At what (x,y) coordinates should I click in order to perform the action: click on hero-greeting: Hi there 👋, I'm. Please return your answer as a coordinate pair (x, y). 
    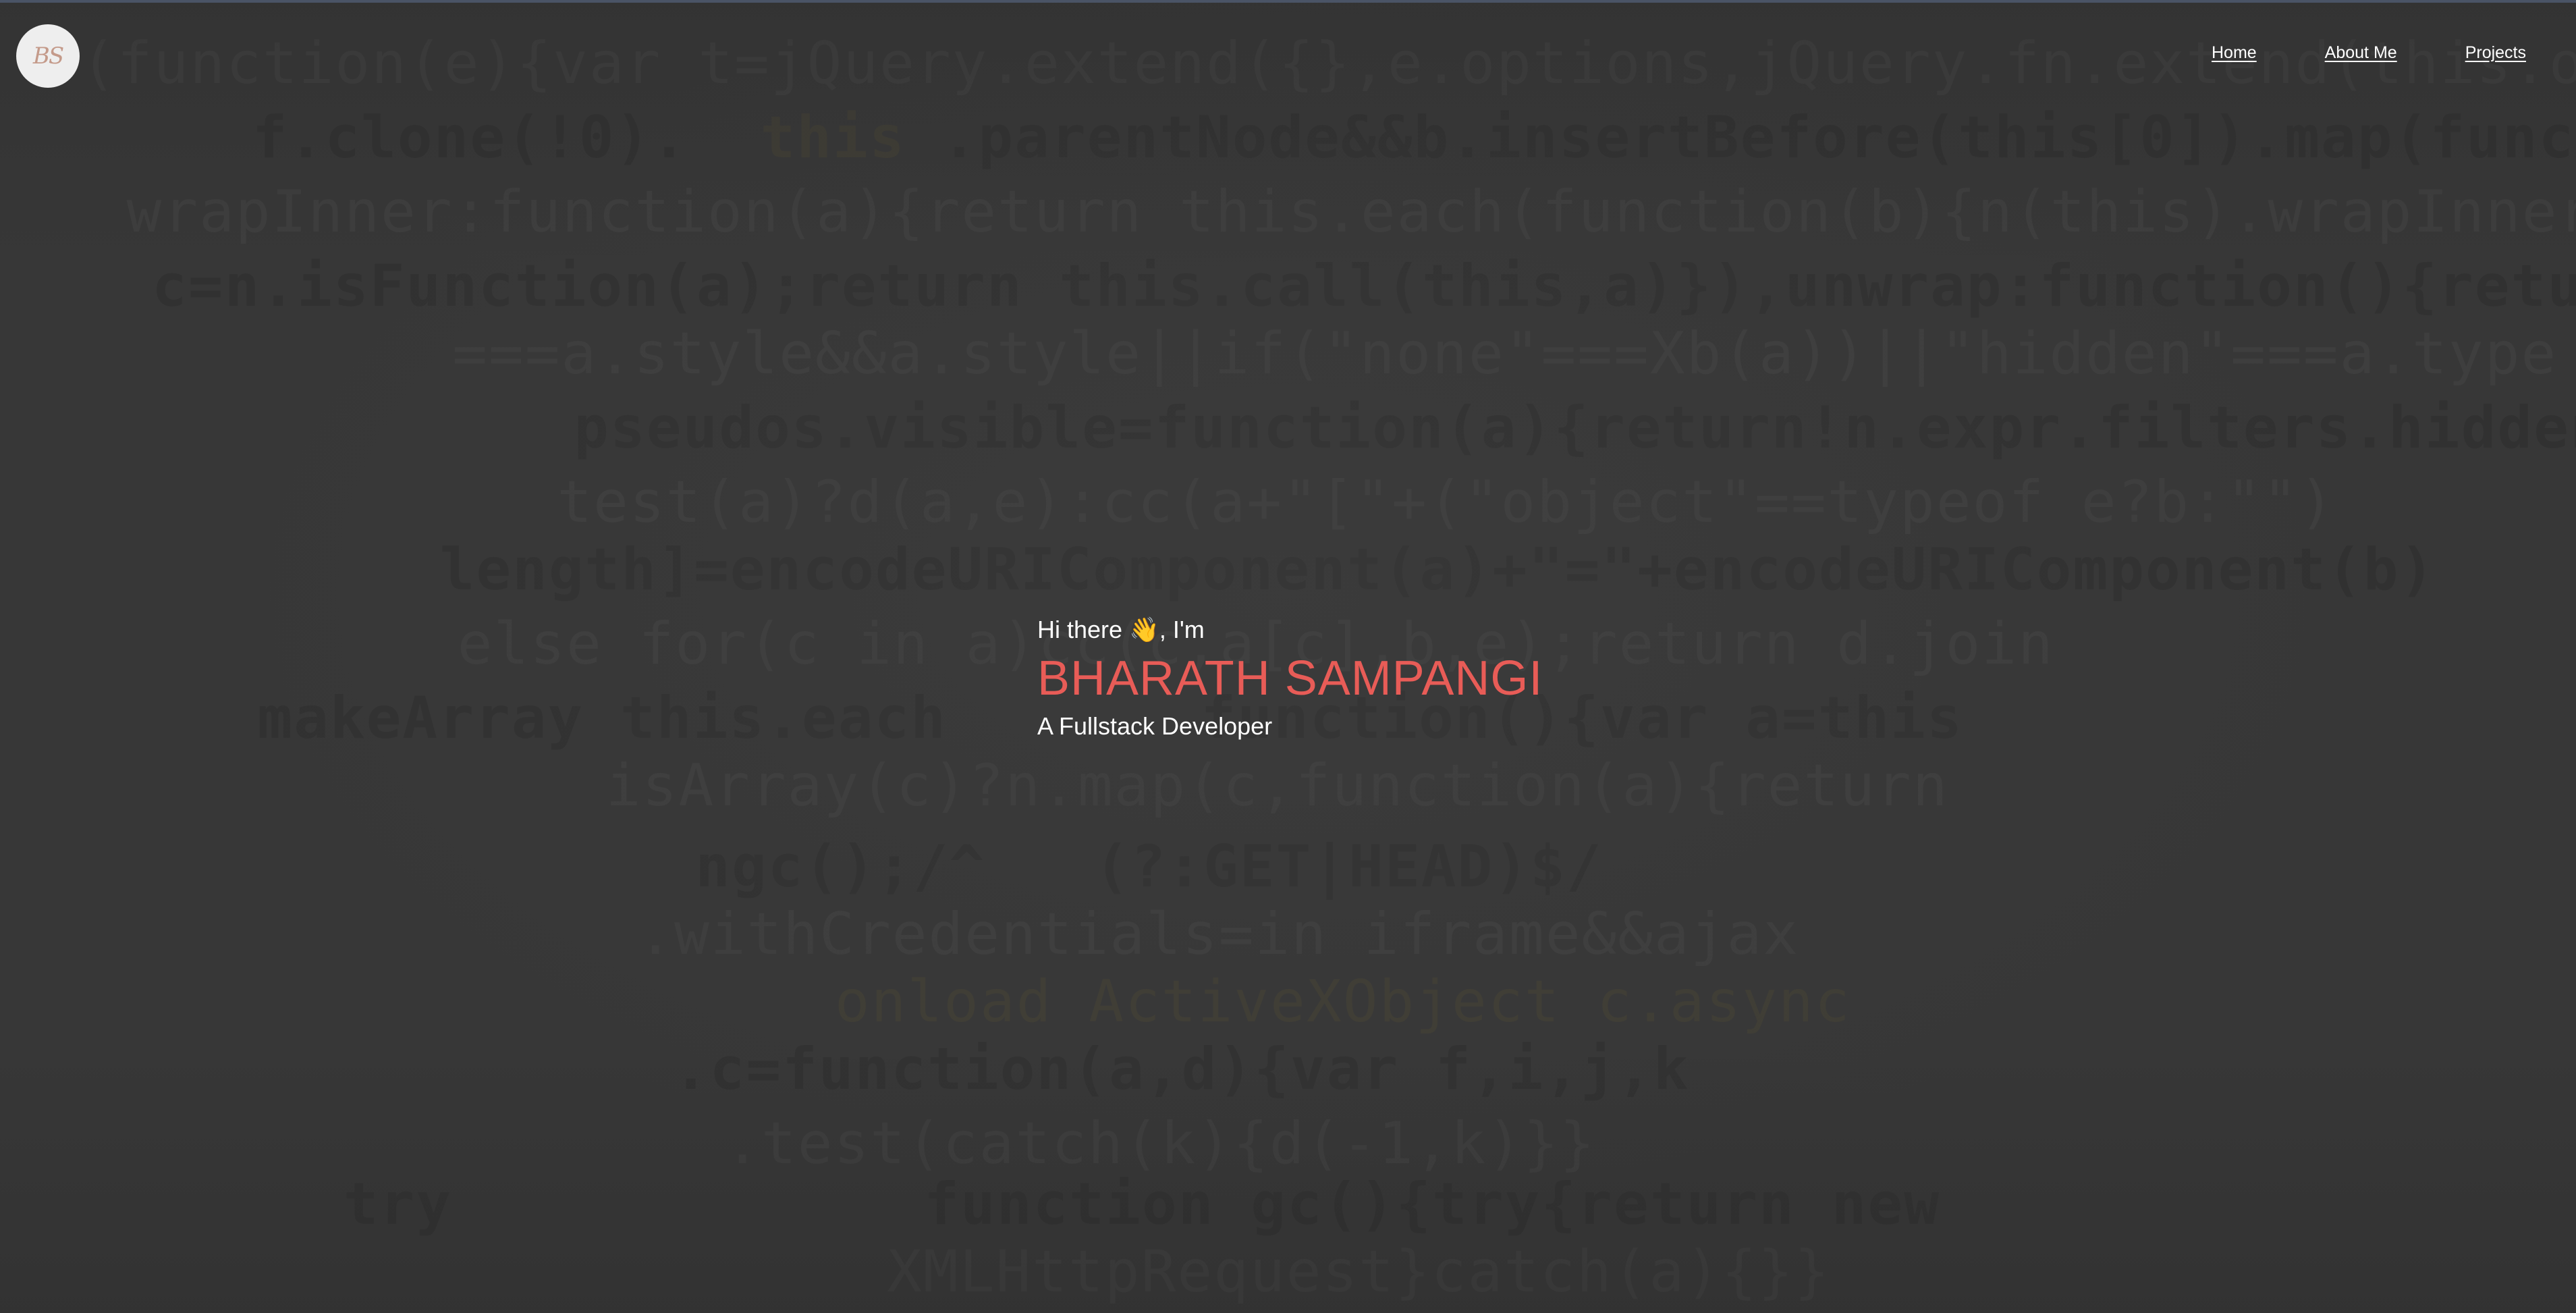
    Looking at the image, I should click on (1121, 629).